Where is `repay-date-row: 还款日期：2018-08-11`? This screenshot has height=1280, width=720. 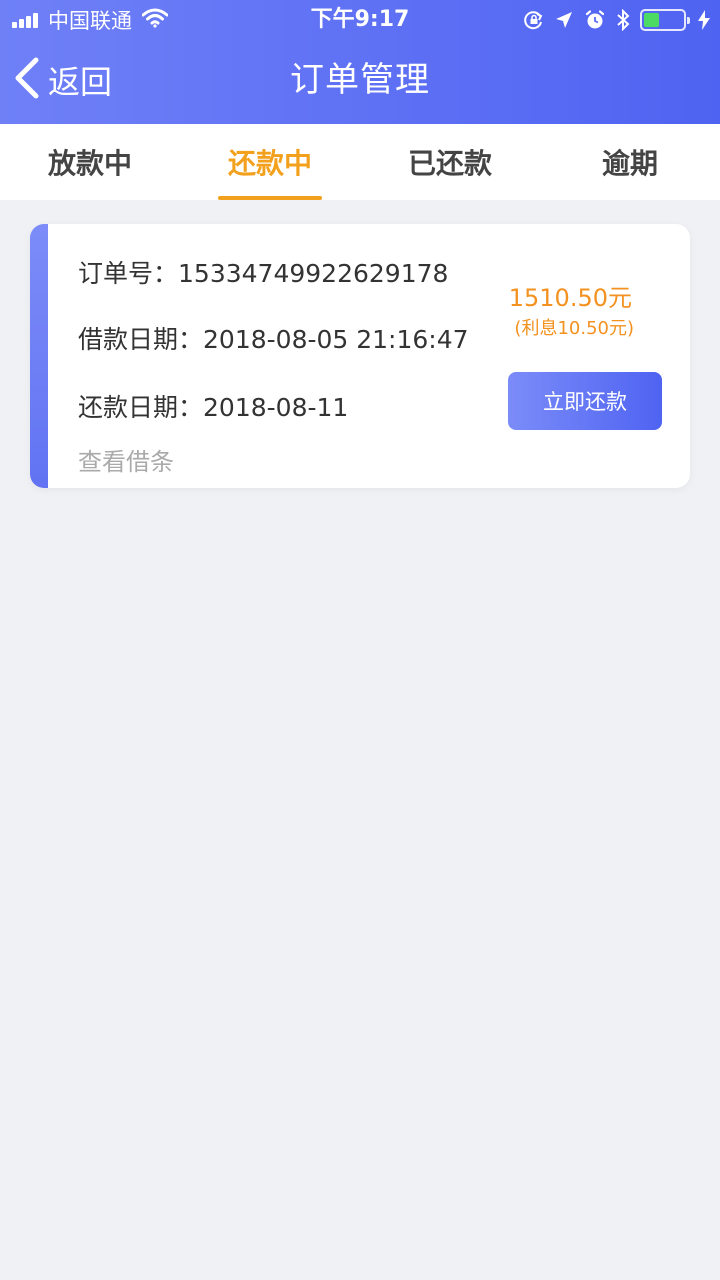
repay-date-row: 还款日期：2018-08-11 is located at coordinates (213, 406).